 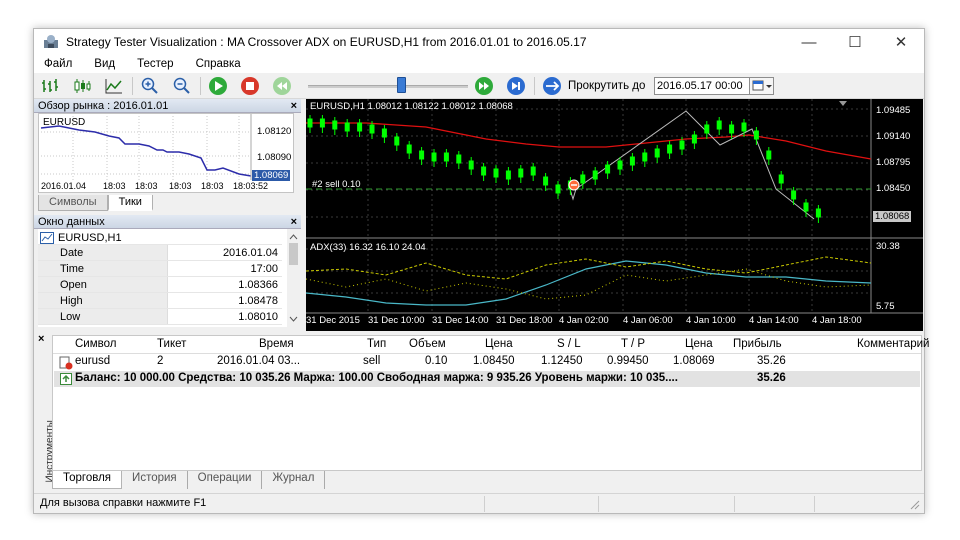 I want to click on balance-icon, so click(x=66, y=379).